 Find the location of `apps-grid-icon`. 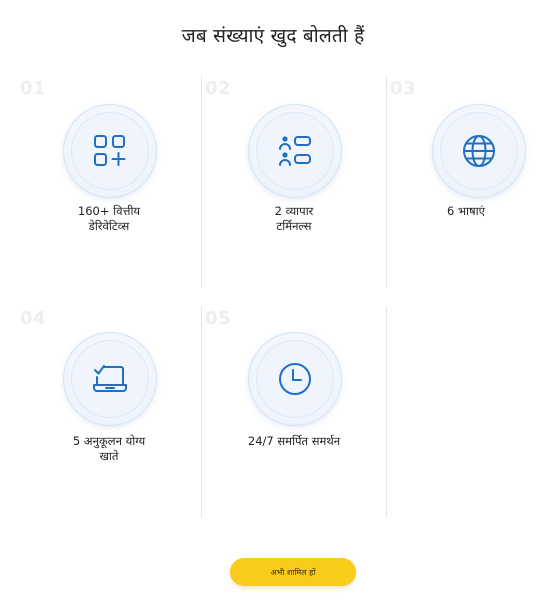

apps-grid-icon is located at coordinates (110, 150).